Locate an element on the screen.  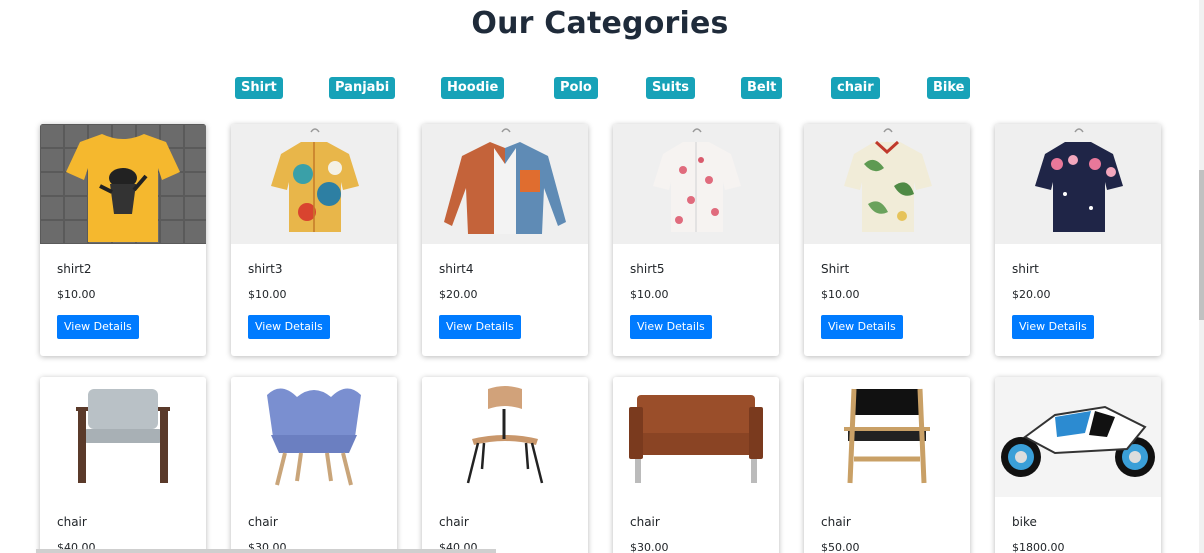
product-card: bike $1800.00 is located at coordinates (1078, 465).